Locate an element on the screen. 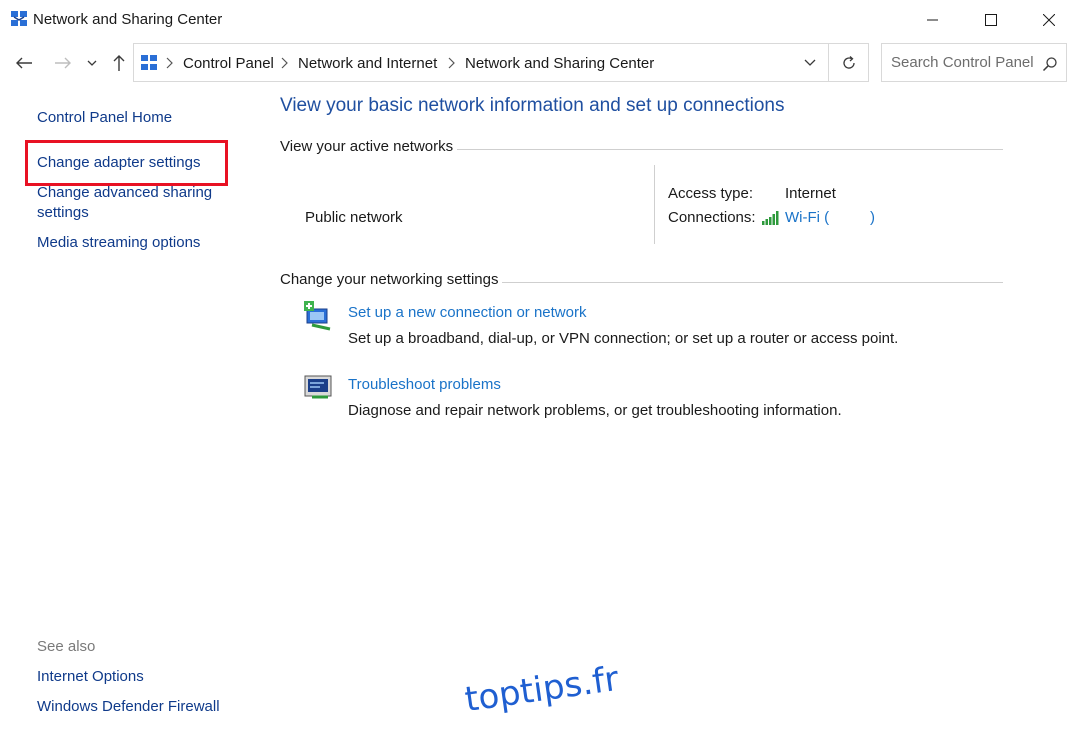 This screenshot has height=742, width=1080. internet-options-link: Internet Options is located at coordinates (90, 677).